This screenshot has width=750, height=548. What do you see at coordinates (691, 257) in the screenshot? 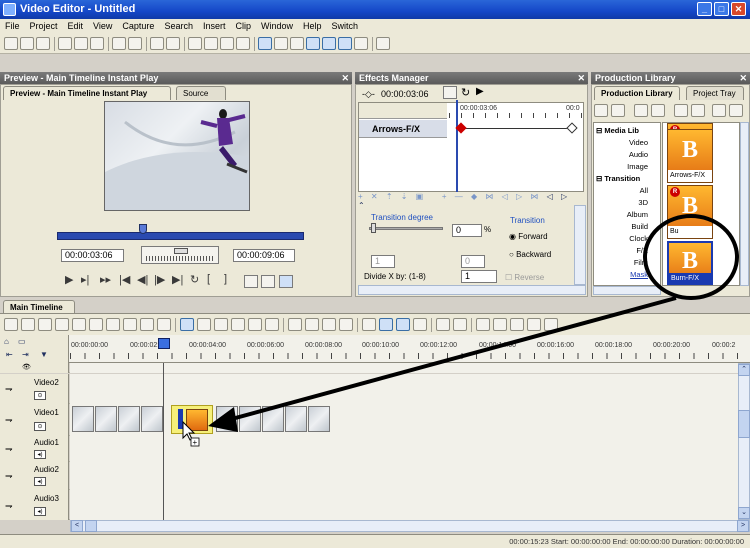
I see `highlight-circle` at bounding box center [691, 257].